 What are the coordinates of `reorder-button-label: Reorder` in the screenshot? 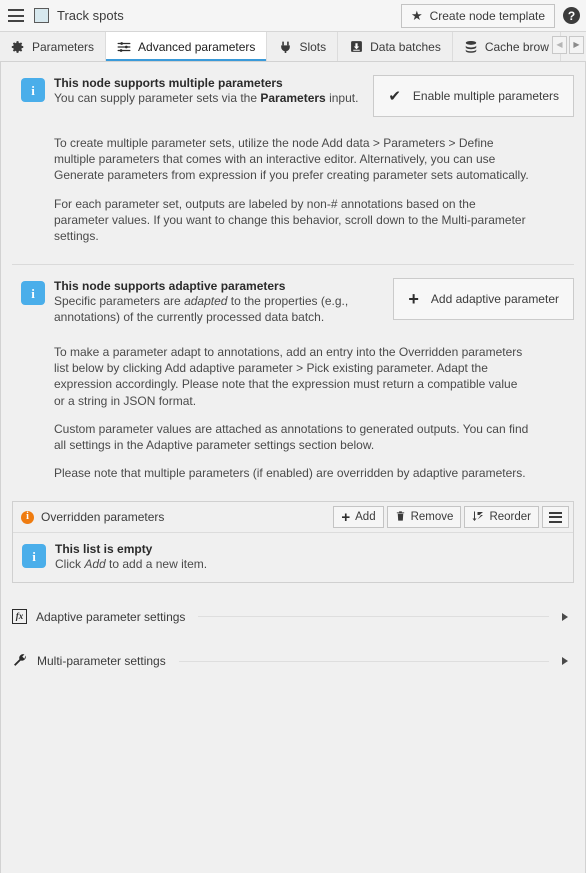 It's located at (510, 517).